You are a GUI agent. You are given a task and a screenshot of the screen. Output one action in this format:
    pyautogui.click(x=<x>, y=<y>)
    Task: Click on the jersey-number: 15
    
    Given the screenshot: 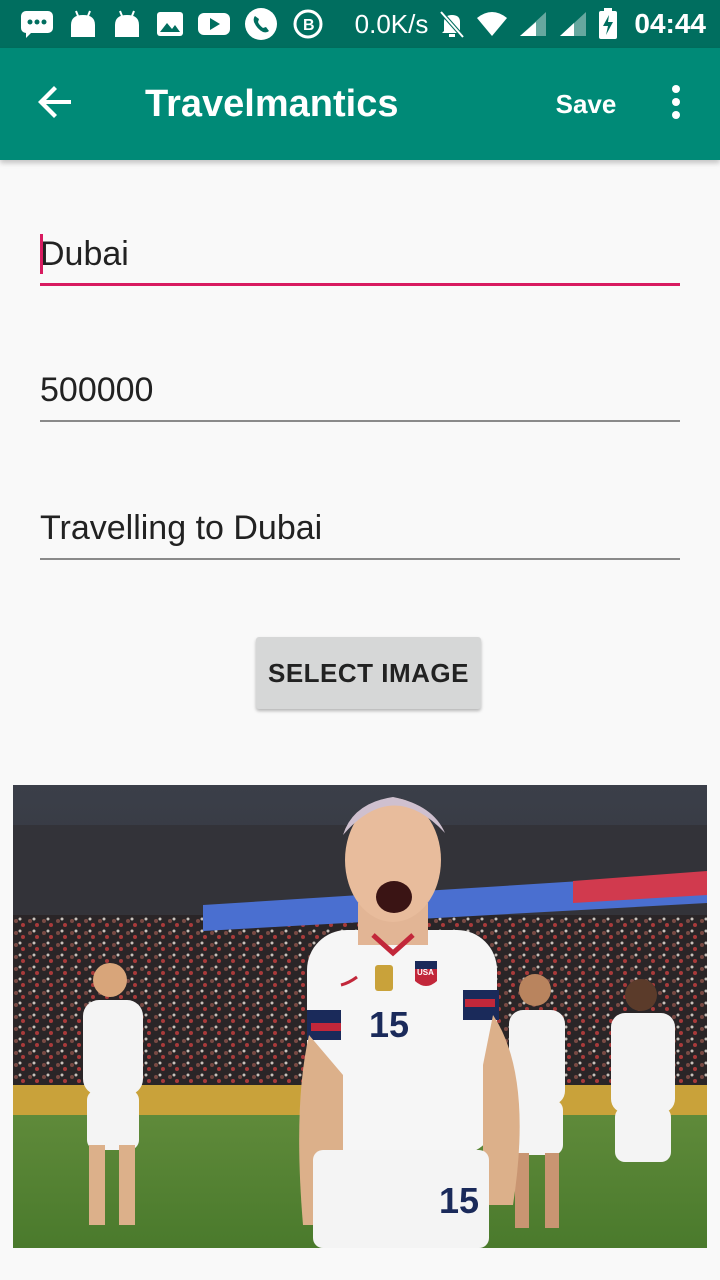 What is the action you would take?
    pyautogui.click(x=389, y=1024)
    